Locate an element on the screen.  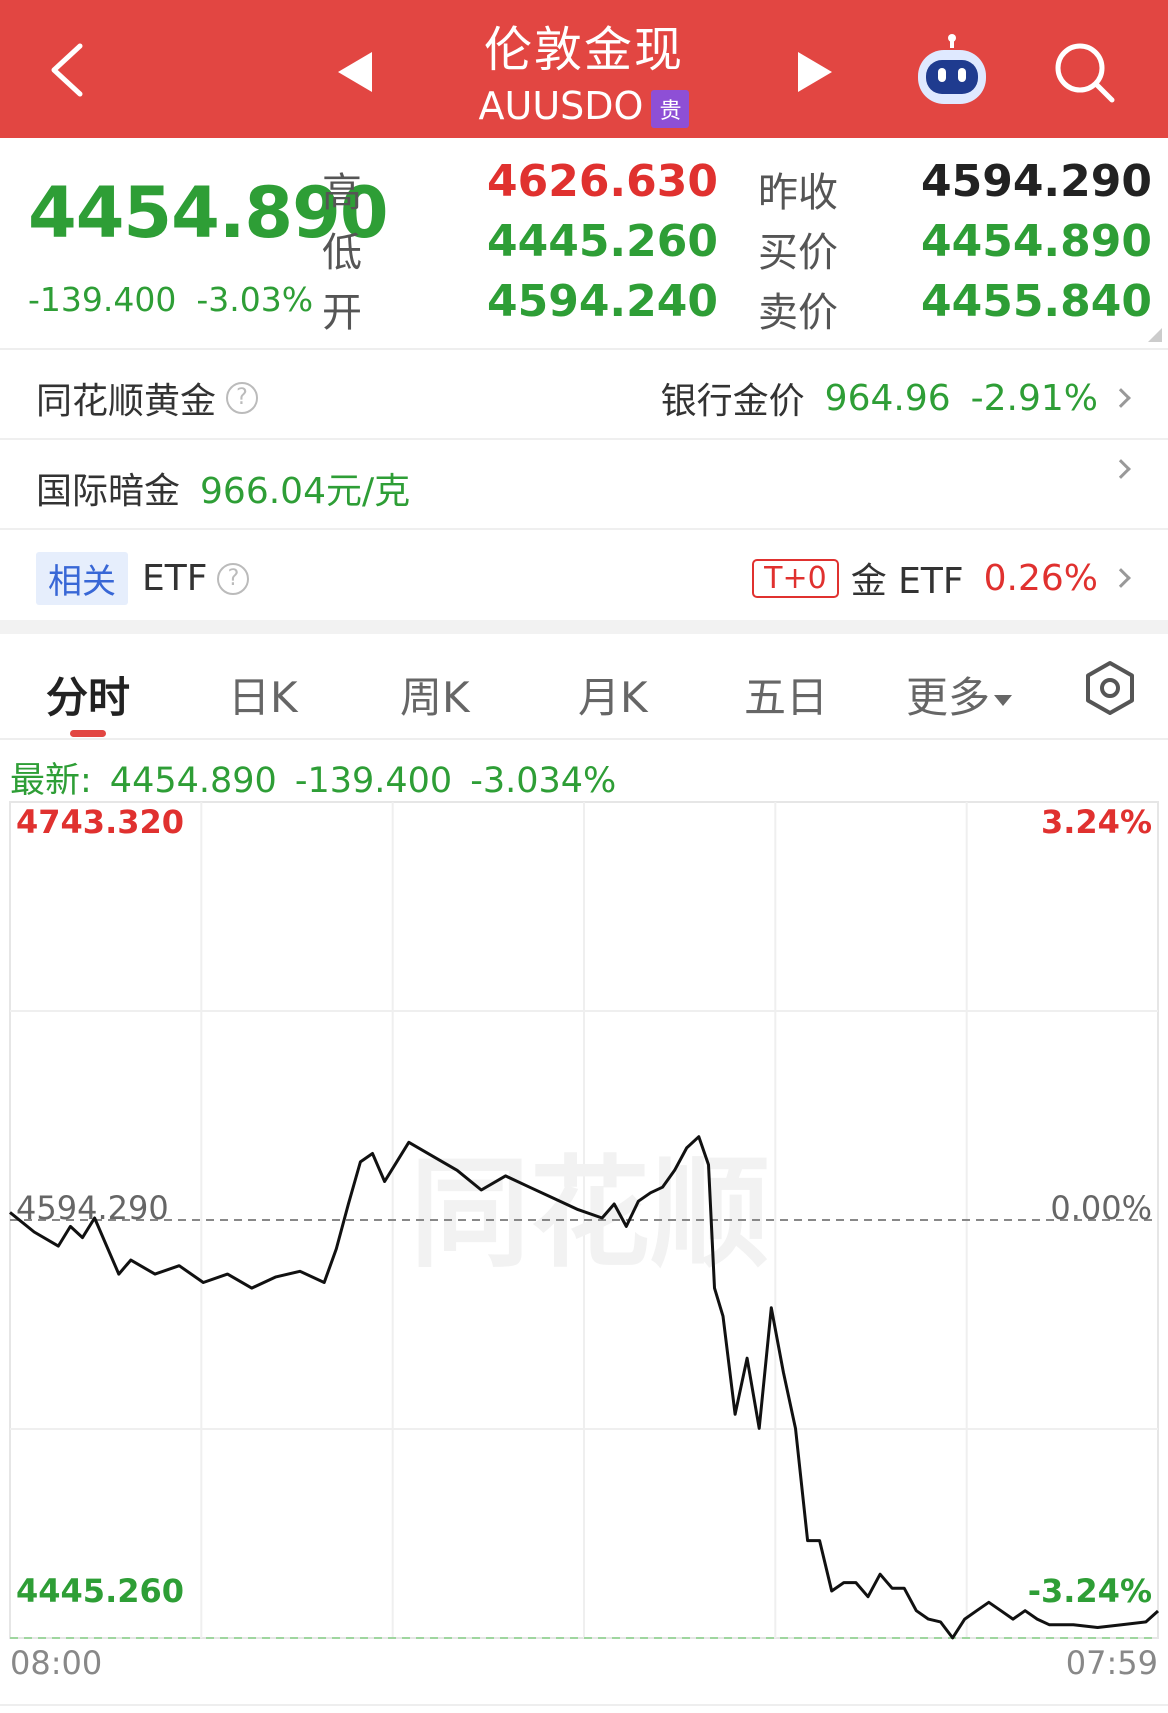
instrument-code-text: AUUSDO is located at coordinates (561, 106).